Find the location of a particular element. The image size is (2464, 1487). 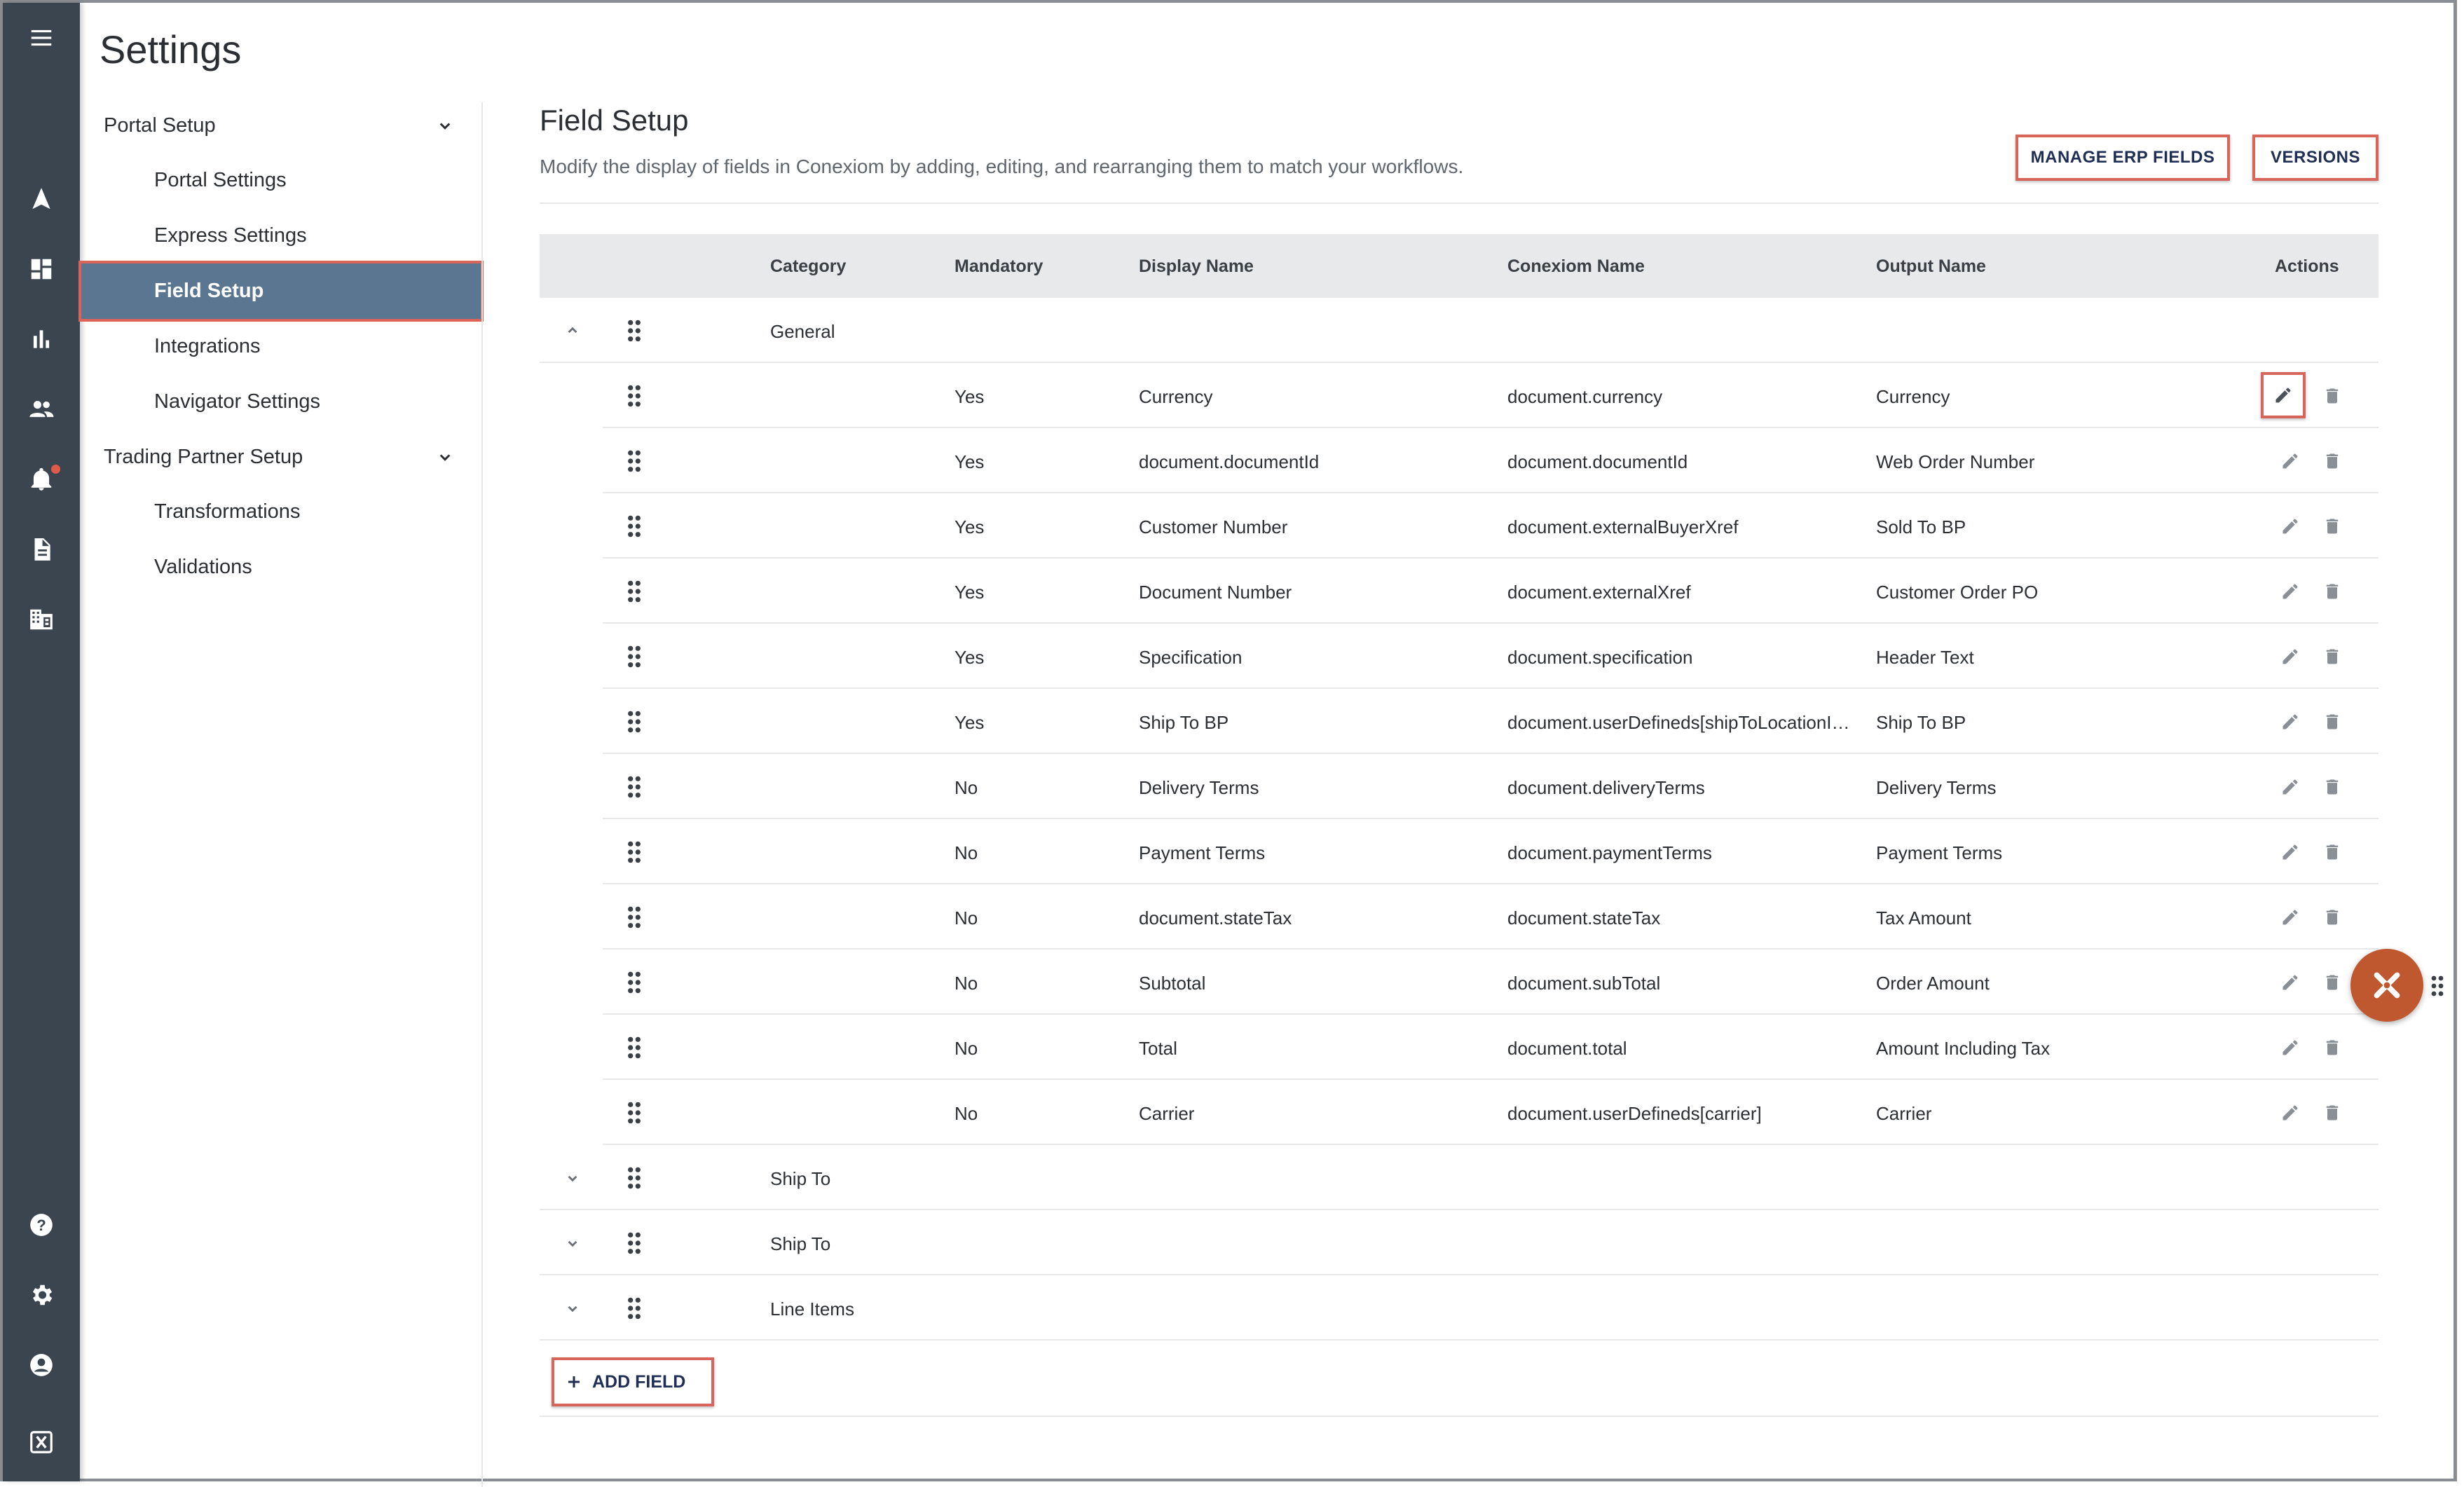

cell-conexiom-name: document.deliveryTerms is located at coordinates (1606, 787).